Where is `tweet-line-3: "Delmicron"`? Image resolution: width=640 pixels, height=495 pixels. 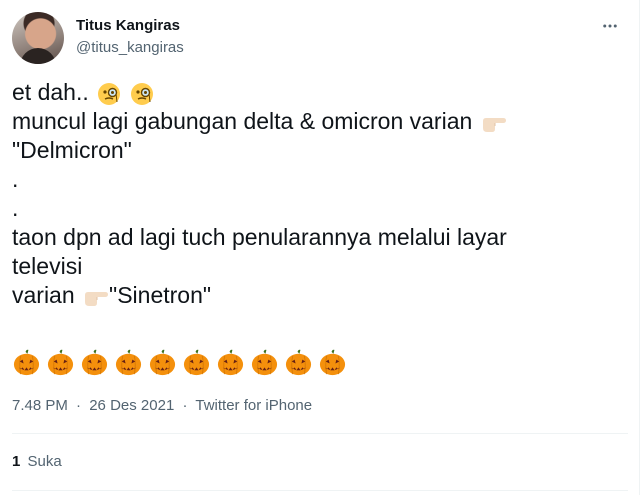
tweet-line-3: "Delmicron" is located at coordinates (72, 150).